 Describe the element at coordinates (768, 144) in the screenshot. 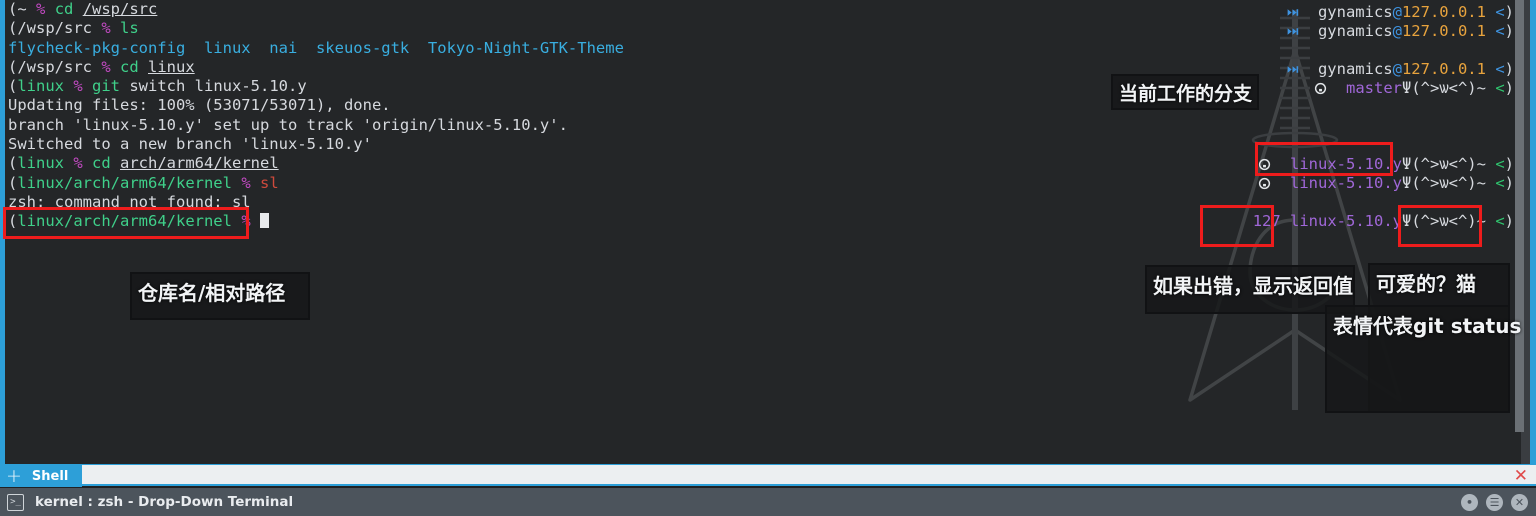

I see `terminal-line: Switched to a new branch 'linux-5.10.y'` at that location.